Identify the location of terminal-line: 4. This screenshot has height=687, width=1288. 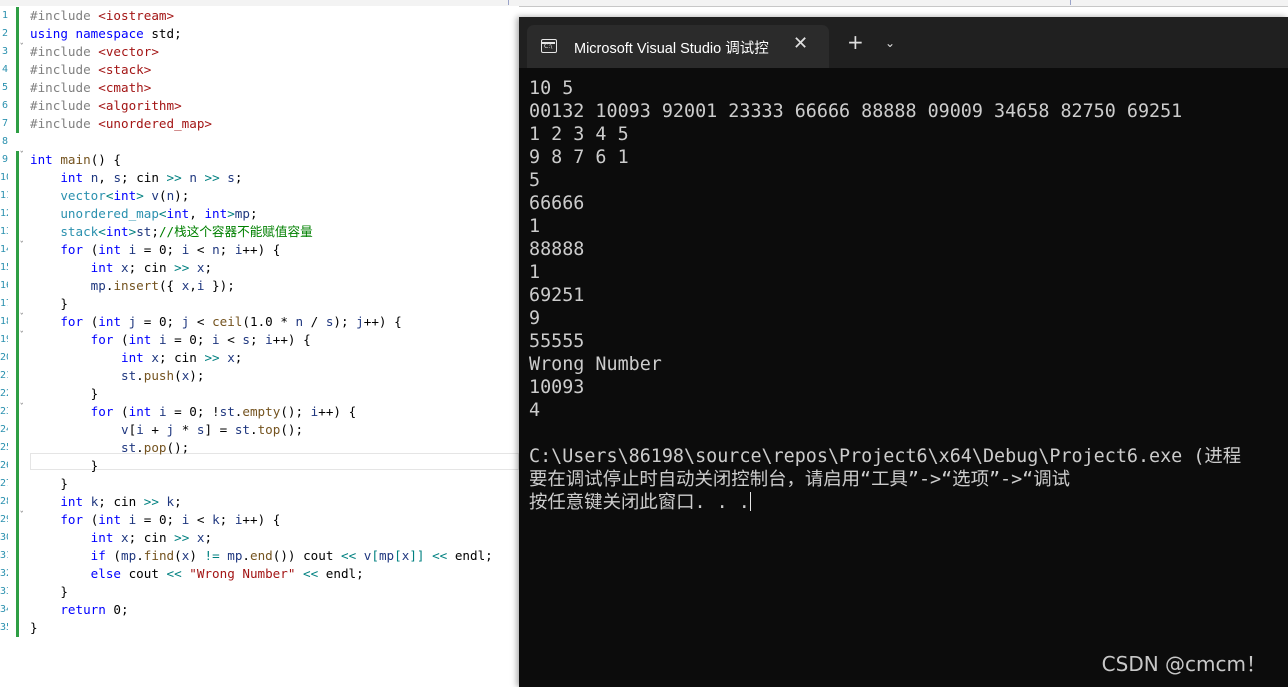
(906, 410).